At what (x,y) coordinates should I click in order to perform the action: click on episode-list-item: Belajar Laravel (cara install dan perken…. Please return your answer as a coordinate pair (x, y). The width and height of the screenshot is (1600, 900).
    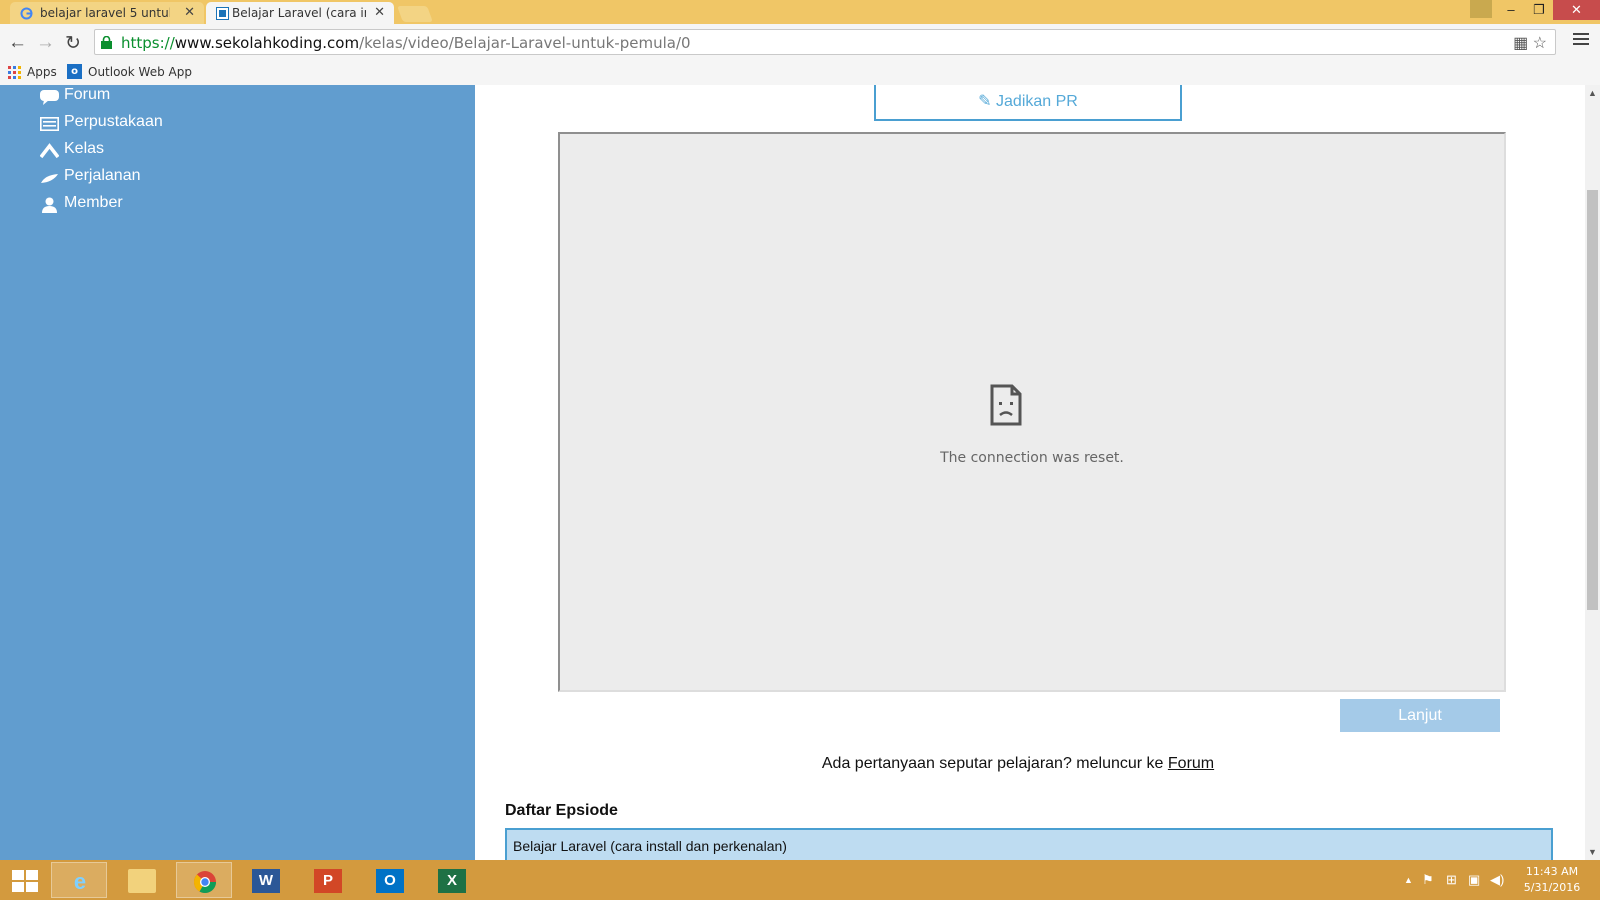
    Looking at the image, I should click on (1029, 844).